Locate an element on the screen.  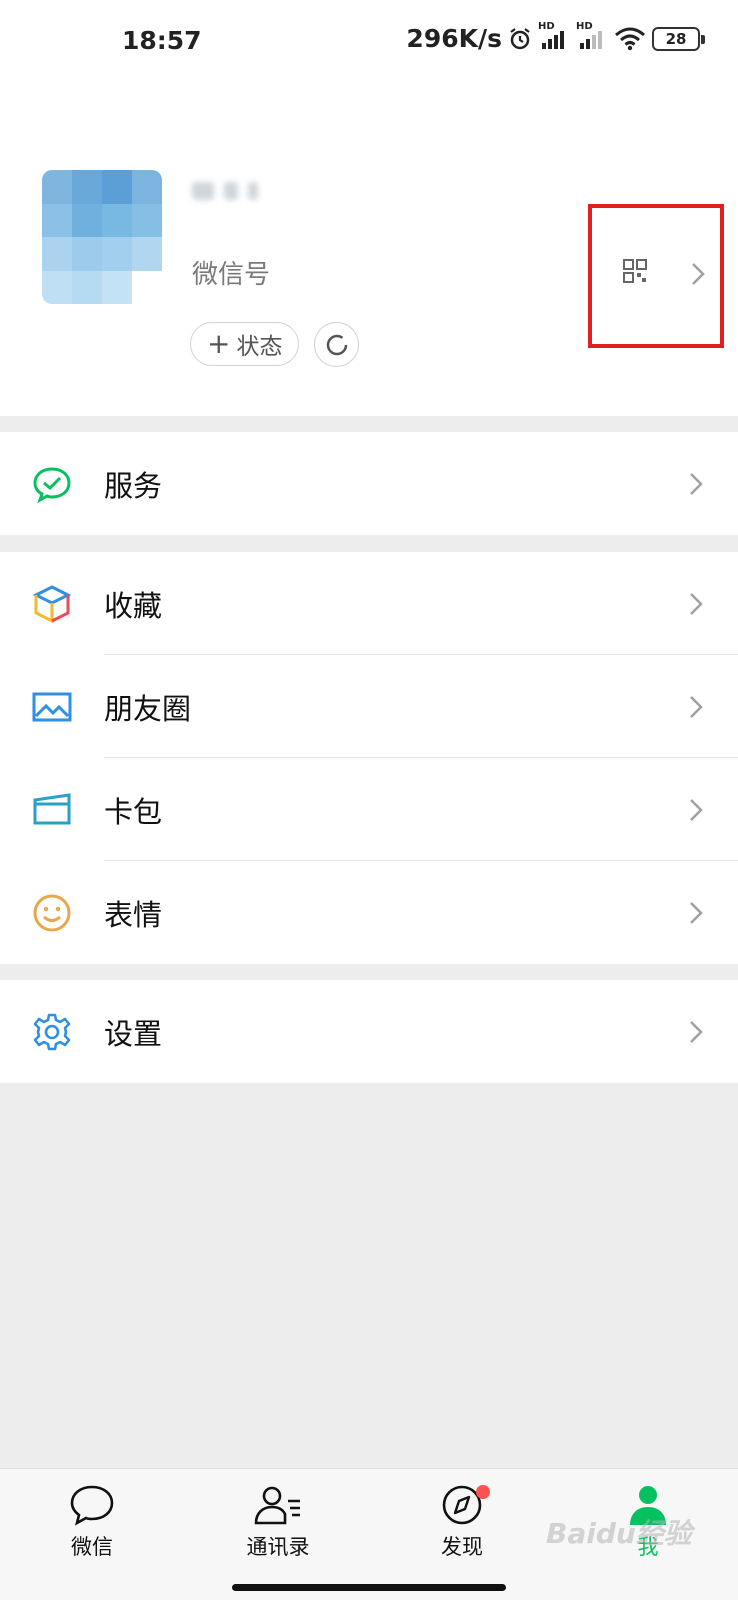
tab-discover: 发现 is located at coordinates (462, 1522).